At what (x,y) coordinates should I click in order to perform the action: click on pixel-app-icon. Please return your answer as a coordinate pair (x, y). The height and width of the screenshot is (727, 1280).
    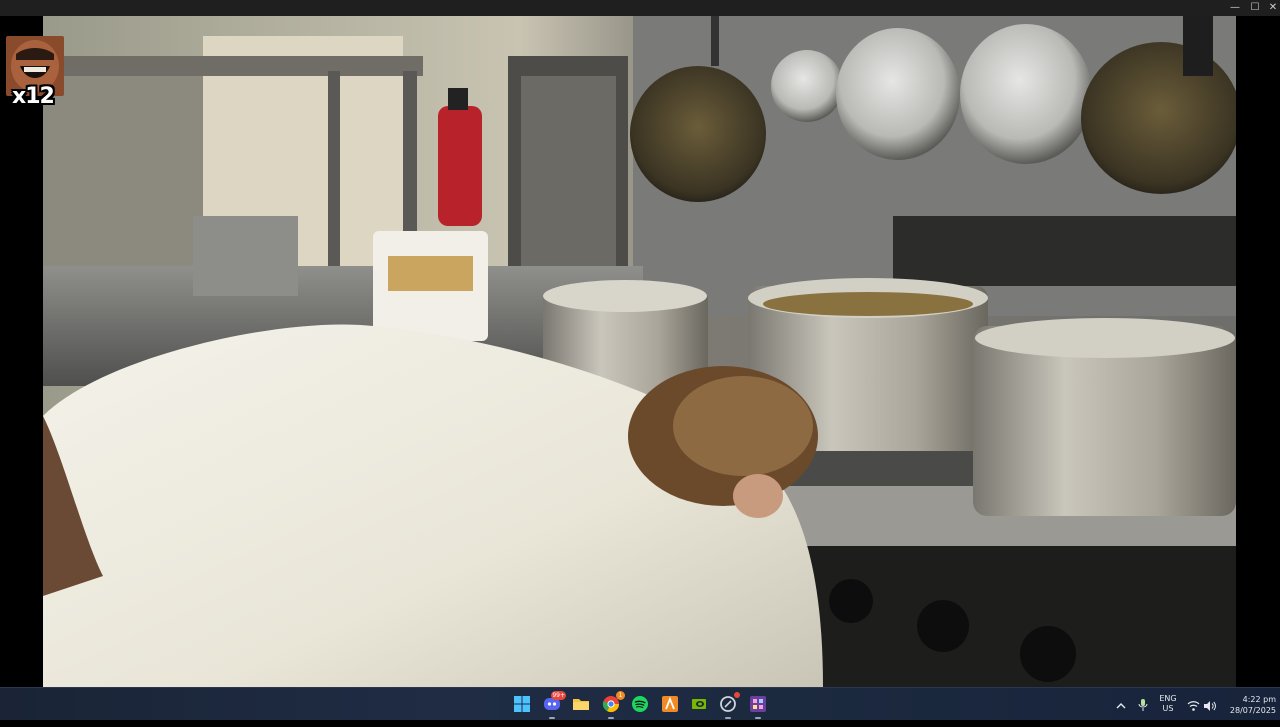
    Looking at the image, I should click on (758, 706).